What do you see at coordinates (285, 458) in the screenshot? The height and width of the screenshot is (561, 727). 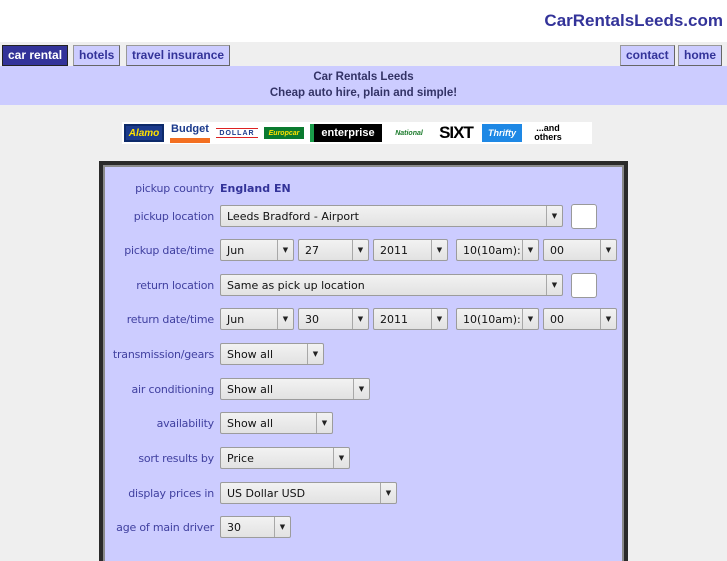 I see `sort-by-select: Price ▼` at bounding box center [285, 458].